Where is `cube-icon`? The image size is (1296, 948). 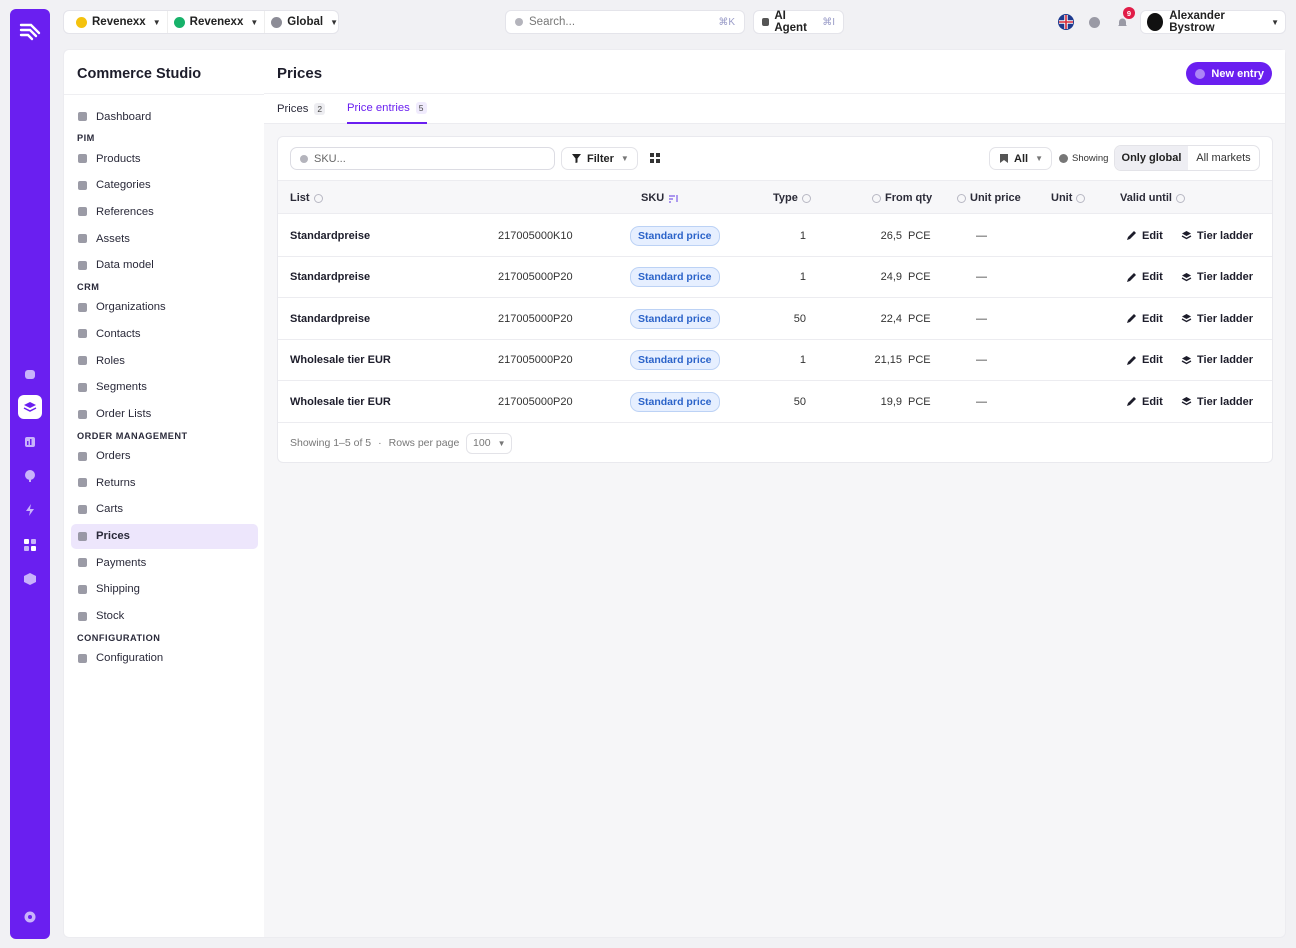 cube-icon is located at coordinates (30, 579).